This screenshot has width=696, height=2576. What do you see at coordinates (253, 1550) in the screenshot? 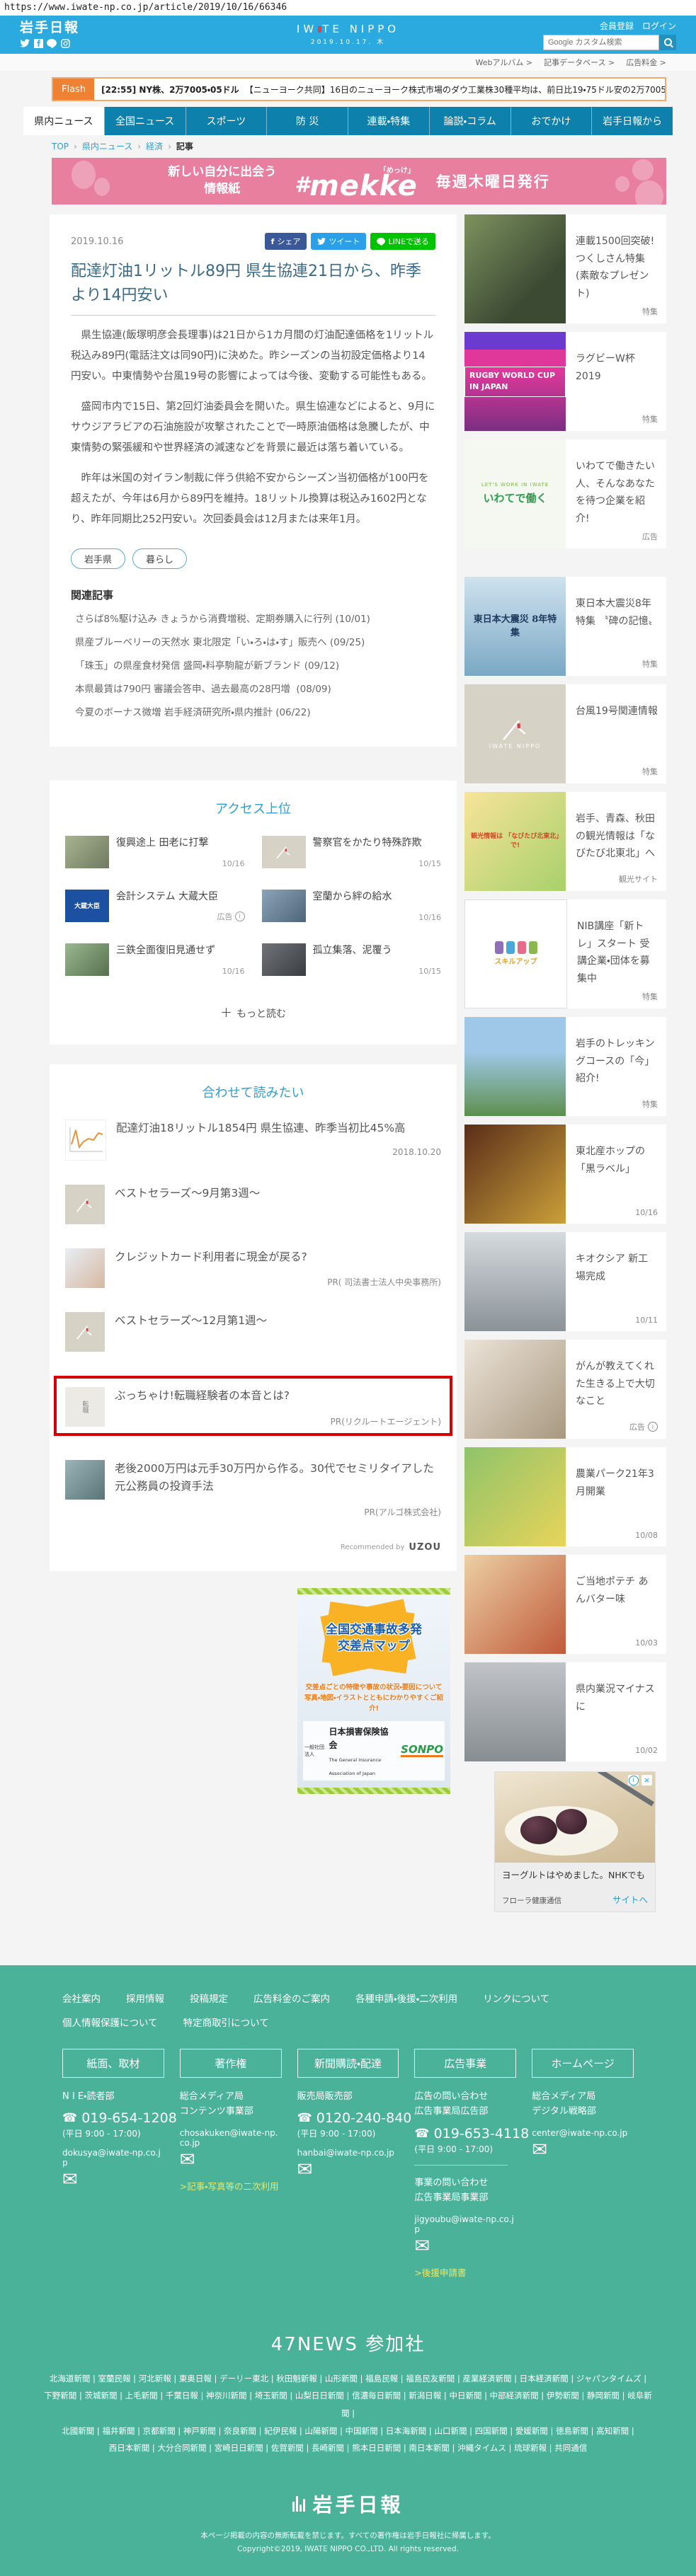
I see `uzou-credit: Recommended by UZOU` at bounding box center [253, 1550].